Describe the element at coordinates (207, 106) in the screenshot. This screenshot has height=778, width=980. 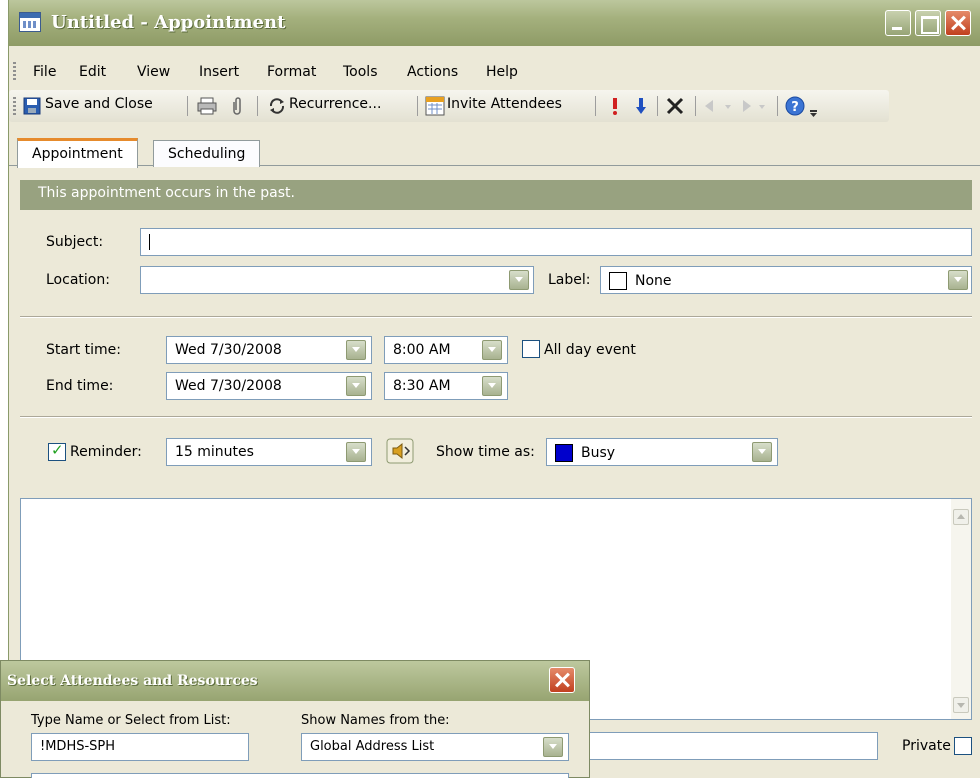
I see `print-icon` at that location.